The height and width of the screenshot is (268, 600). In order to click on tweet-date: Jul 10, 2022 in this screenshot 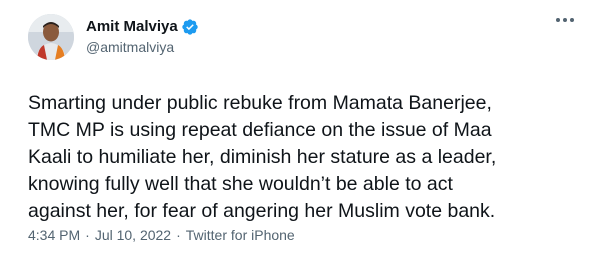, I will do `click(133, 235)`.